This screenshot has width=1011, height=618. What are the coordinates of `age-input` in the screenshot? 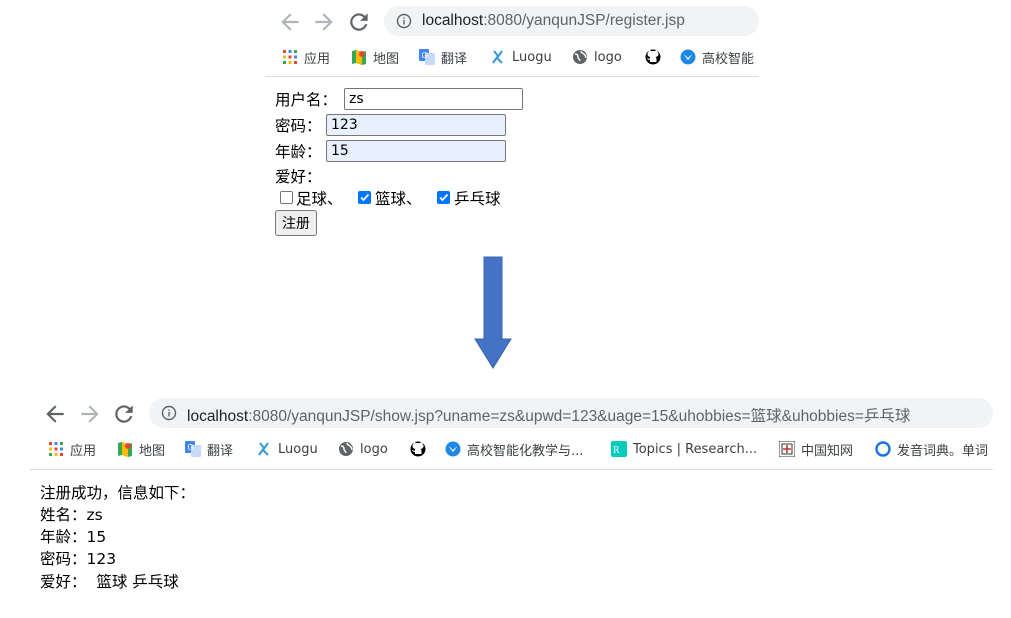 It's located at (416, 151).